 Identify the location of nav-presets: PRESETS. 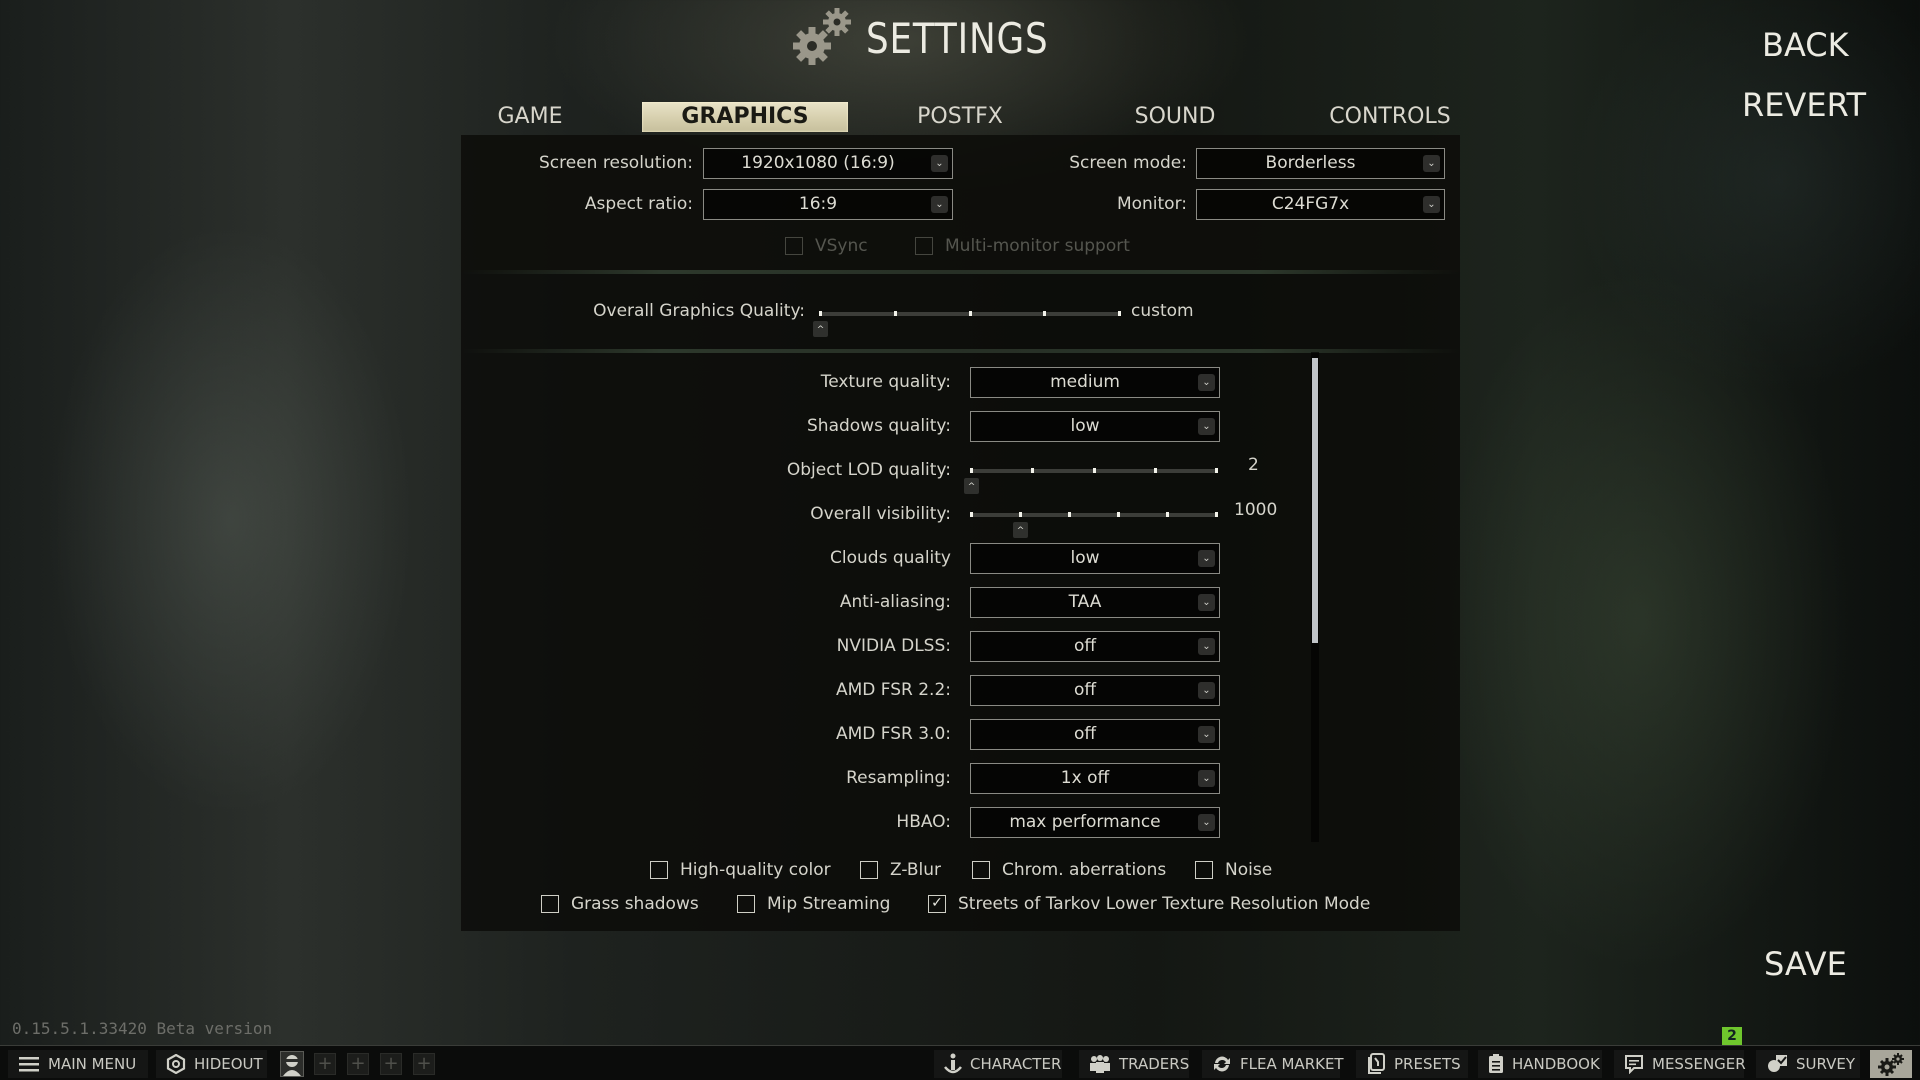
(1412, 1064).